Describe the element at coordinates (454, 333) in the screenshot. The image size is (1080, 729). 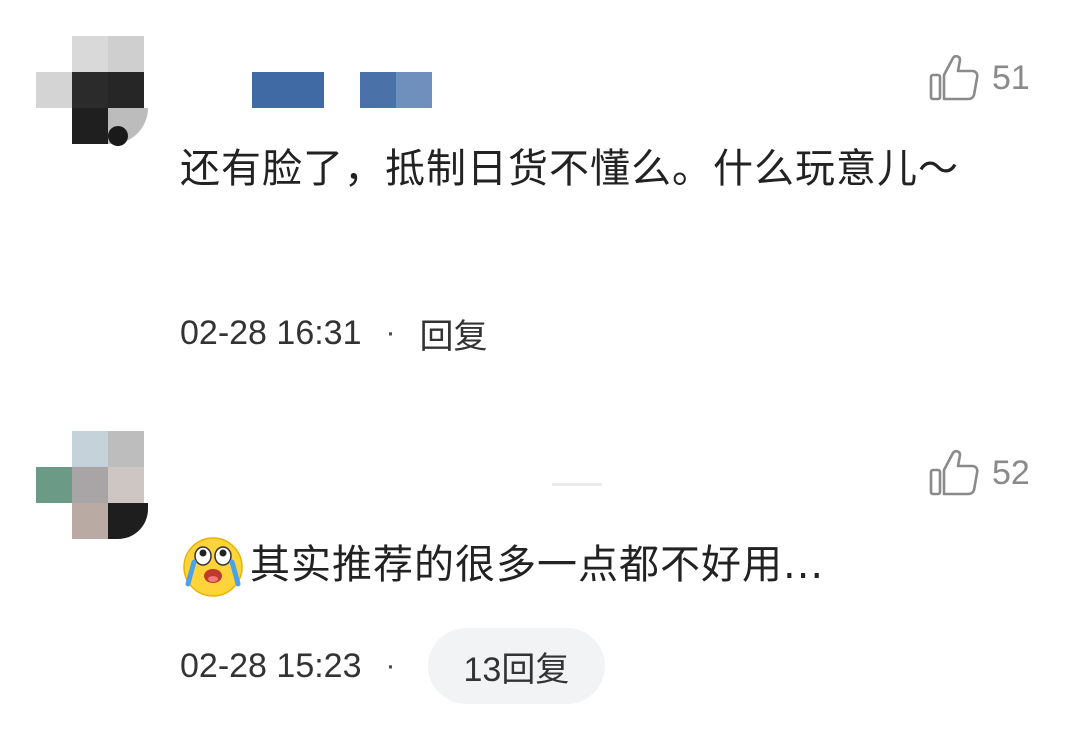
I see `reply-button: 回复` at that location.